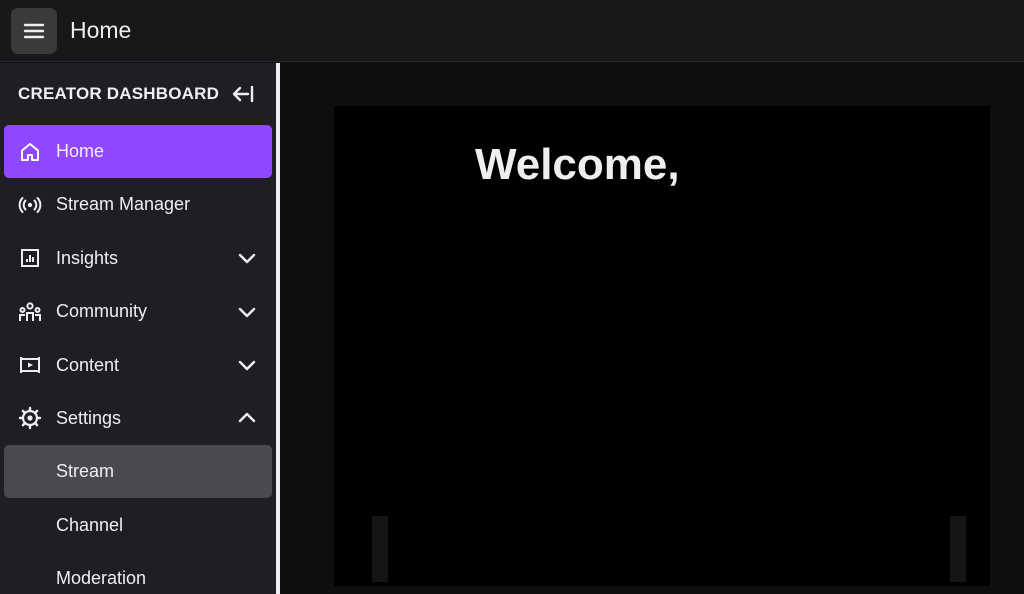 Image resolution: width=1024 pixels, height=594 pixels. What do you see at coordinates (30, 258) in the screenshot?
I see `chart-icon` at bounding box center [30, 258].